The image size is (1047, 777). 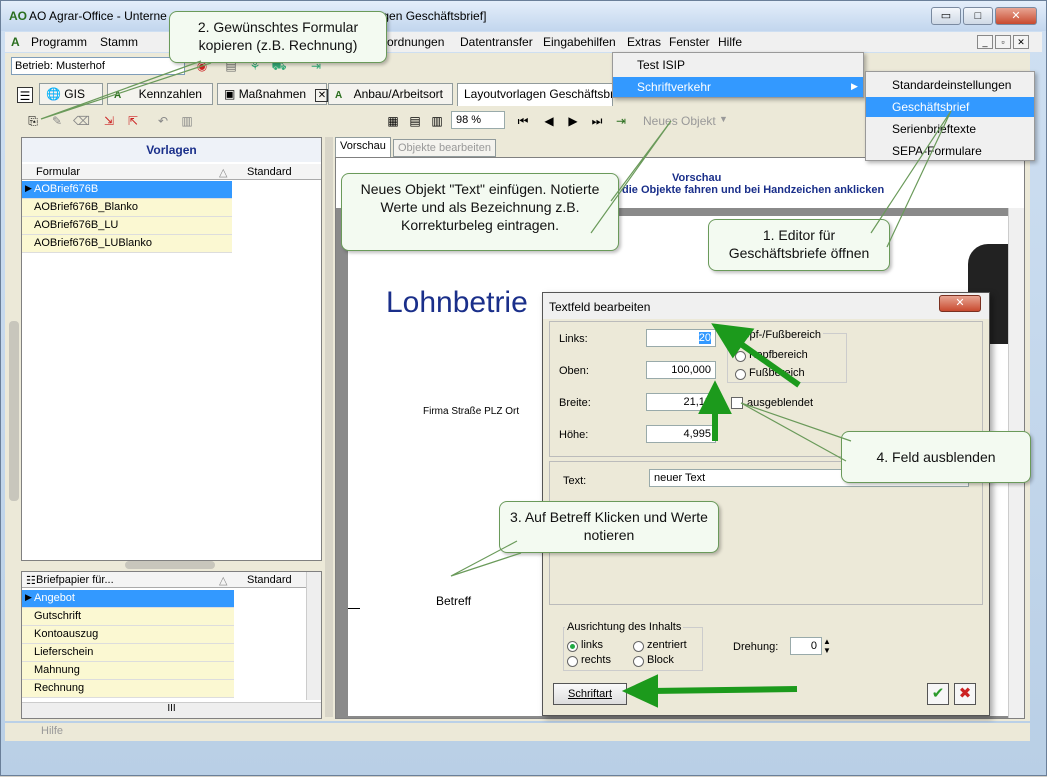 What do you see at coordinates (638, 646) in the screenshot?
I see `align-zentriert-radio` at bounding box center [638, 646].